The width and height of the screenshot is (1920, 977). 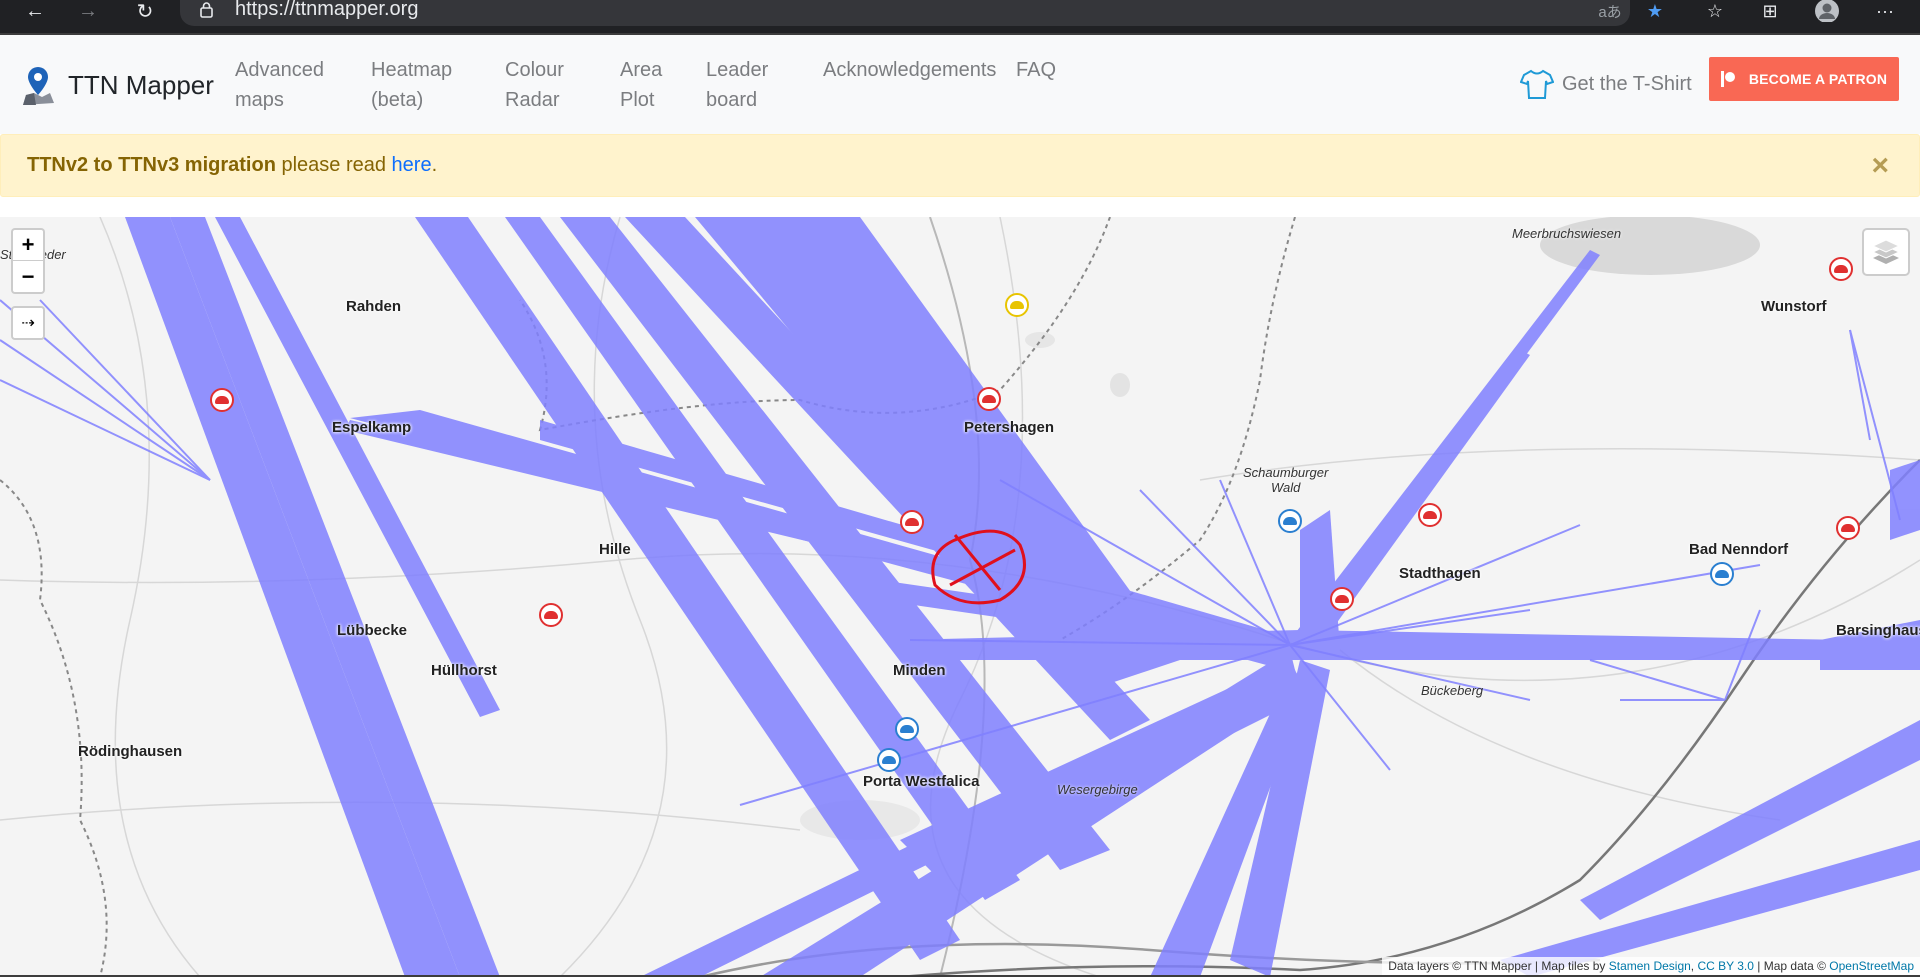 I want to click on town-label: Bad Nenndorf, so click(x=1739, y=549).